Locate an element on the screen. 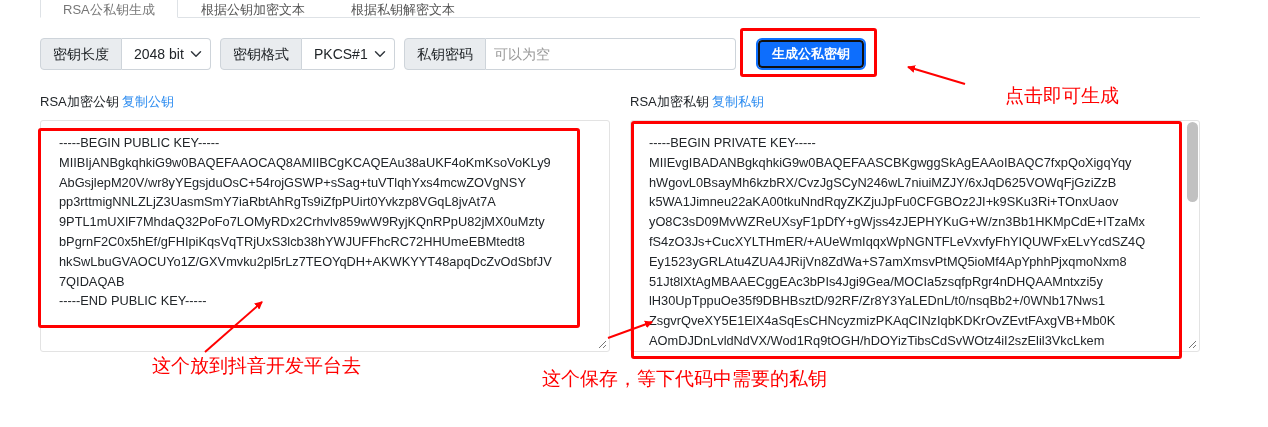  annotation-text: 这个保存，等下代码中需要的私钥 is located at coordinates (684, 379).